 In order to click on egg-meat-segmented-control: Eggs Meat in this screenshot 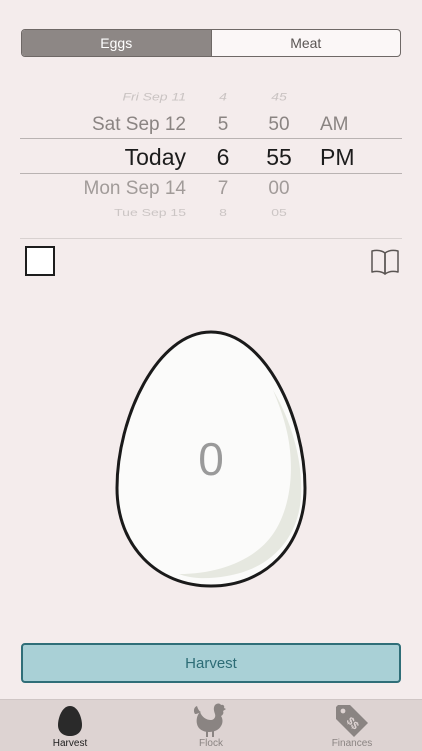, I will do `click(211, 43)`.